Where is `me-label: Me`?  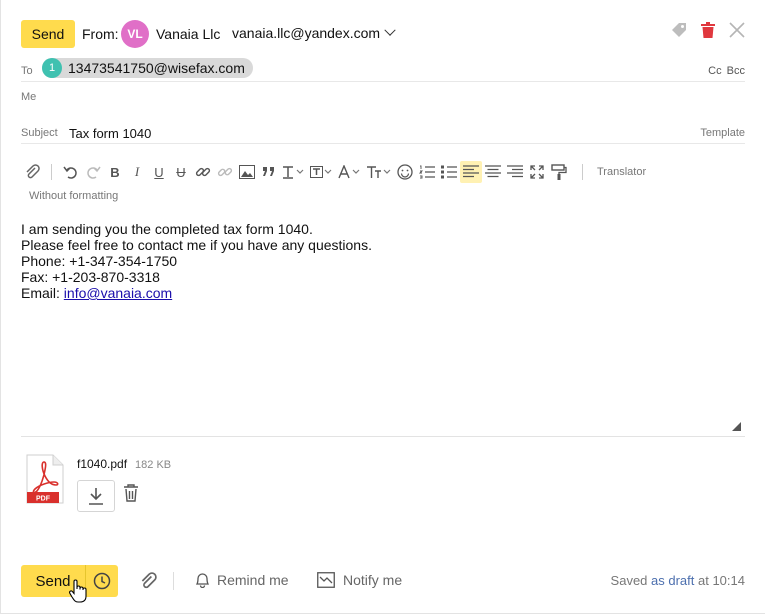
me-label: Me is located at coordinates (29, 97).